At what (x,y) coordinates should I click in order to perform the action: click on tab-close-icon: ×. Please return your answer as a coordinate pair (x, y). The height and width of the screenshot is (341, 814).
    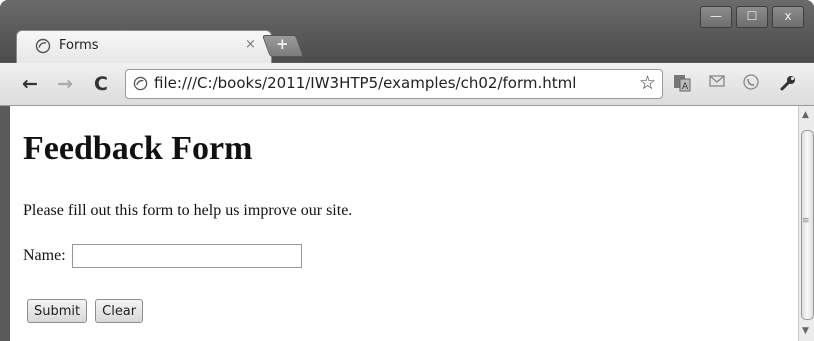
    Looking at the image, I should click on (250, 44).